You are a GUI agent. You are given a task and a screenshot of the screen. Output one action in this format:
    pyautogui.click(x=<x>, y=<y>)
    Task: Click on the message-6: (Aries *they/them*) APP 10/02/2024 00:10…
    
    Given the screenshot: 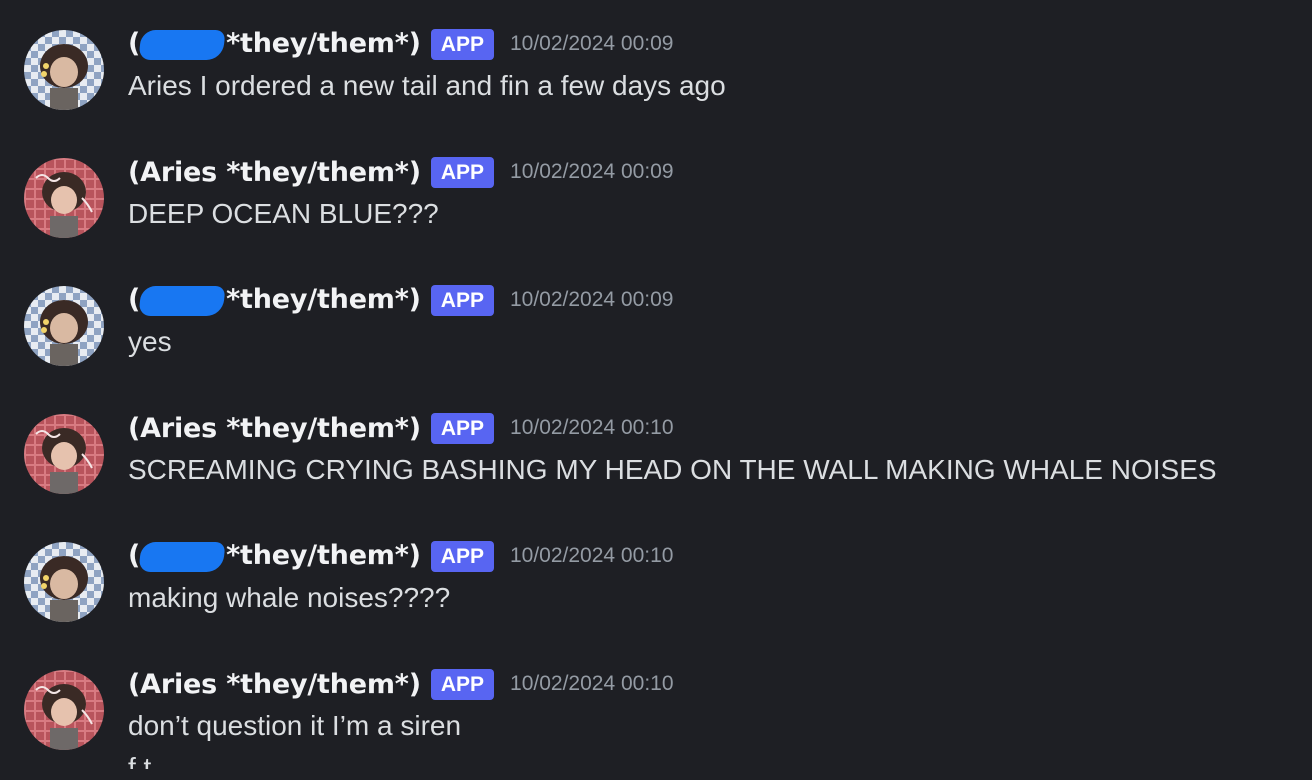 What is the action you would take?
    pyautogui.click(x=656, y=724)
    